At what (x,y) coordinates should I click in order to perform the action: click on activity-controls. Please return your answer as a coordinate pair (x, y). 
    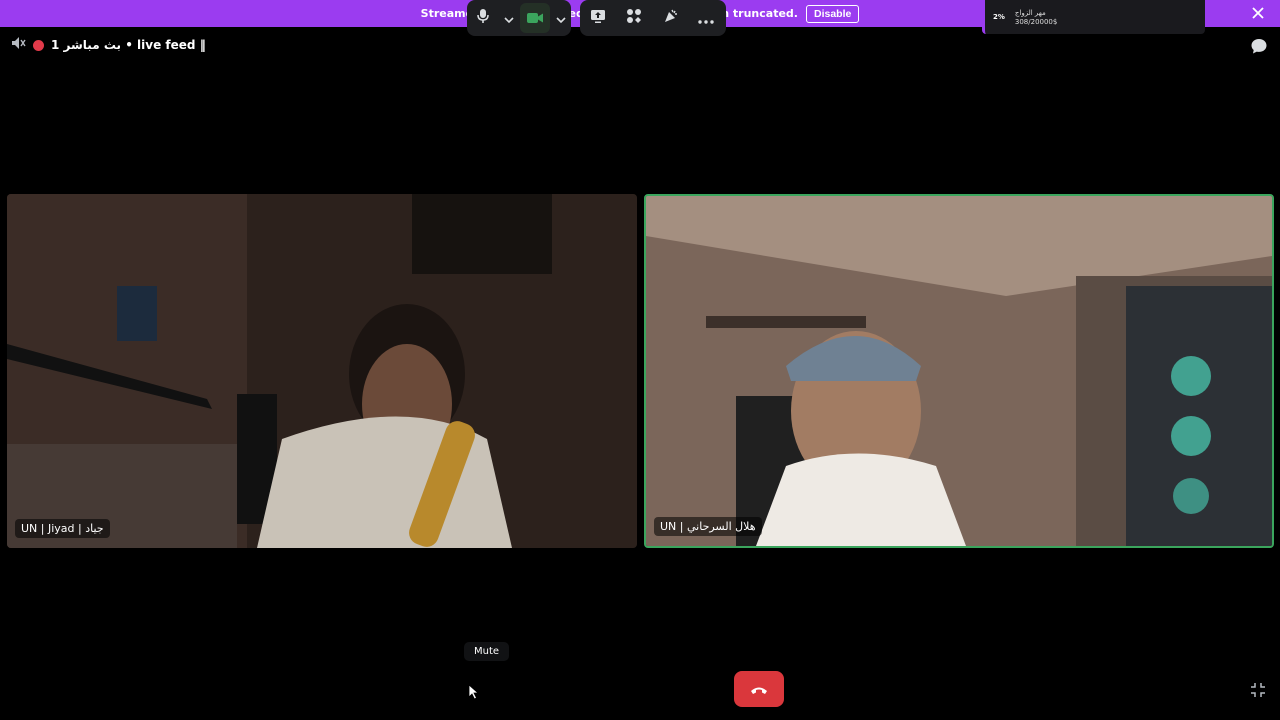
    Looking at the image, I should click on (653, 18).